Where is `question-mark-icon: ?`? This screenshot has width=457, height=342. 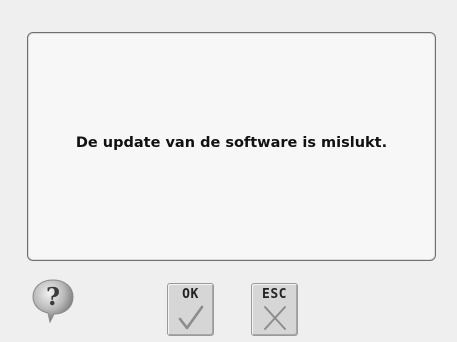 question-mark-icon: ? is located at coordinates (53, 301).